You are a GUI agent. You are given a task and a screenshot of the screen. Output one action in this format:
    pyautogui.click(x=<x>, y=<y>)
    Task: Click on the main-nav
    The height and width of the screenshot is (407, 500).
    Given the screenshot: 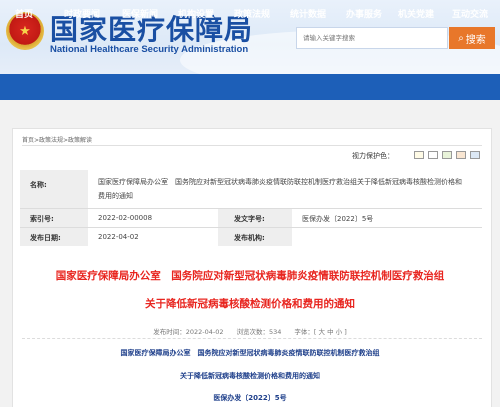 What is the action you would take?
    pyautogui.click(x=250, y=87)
    